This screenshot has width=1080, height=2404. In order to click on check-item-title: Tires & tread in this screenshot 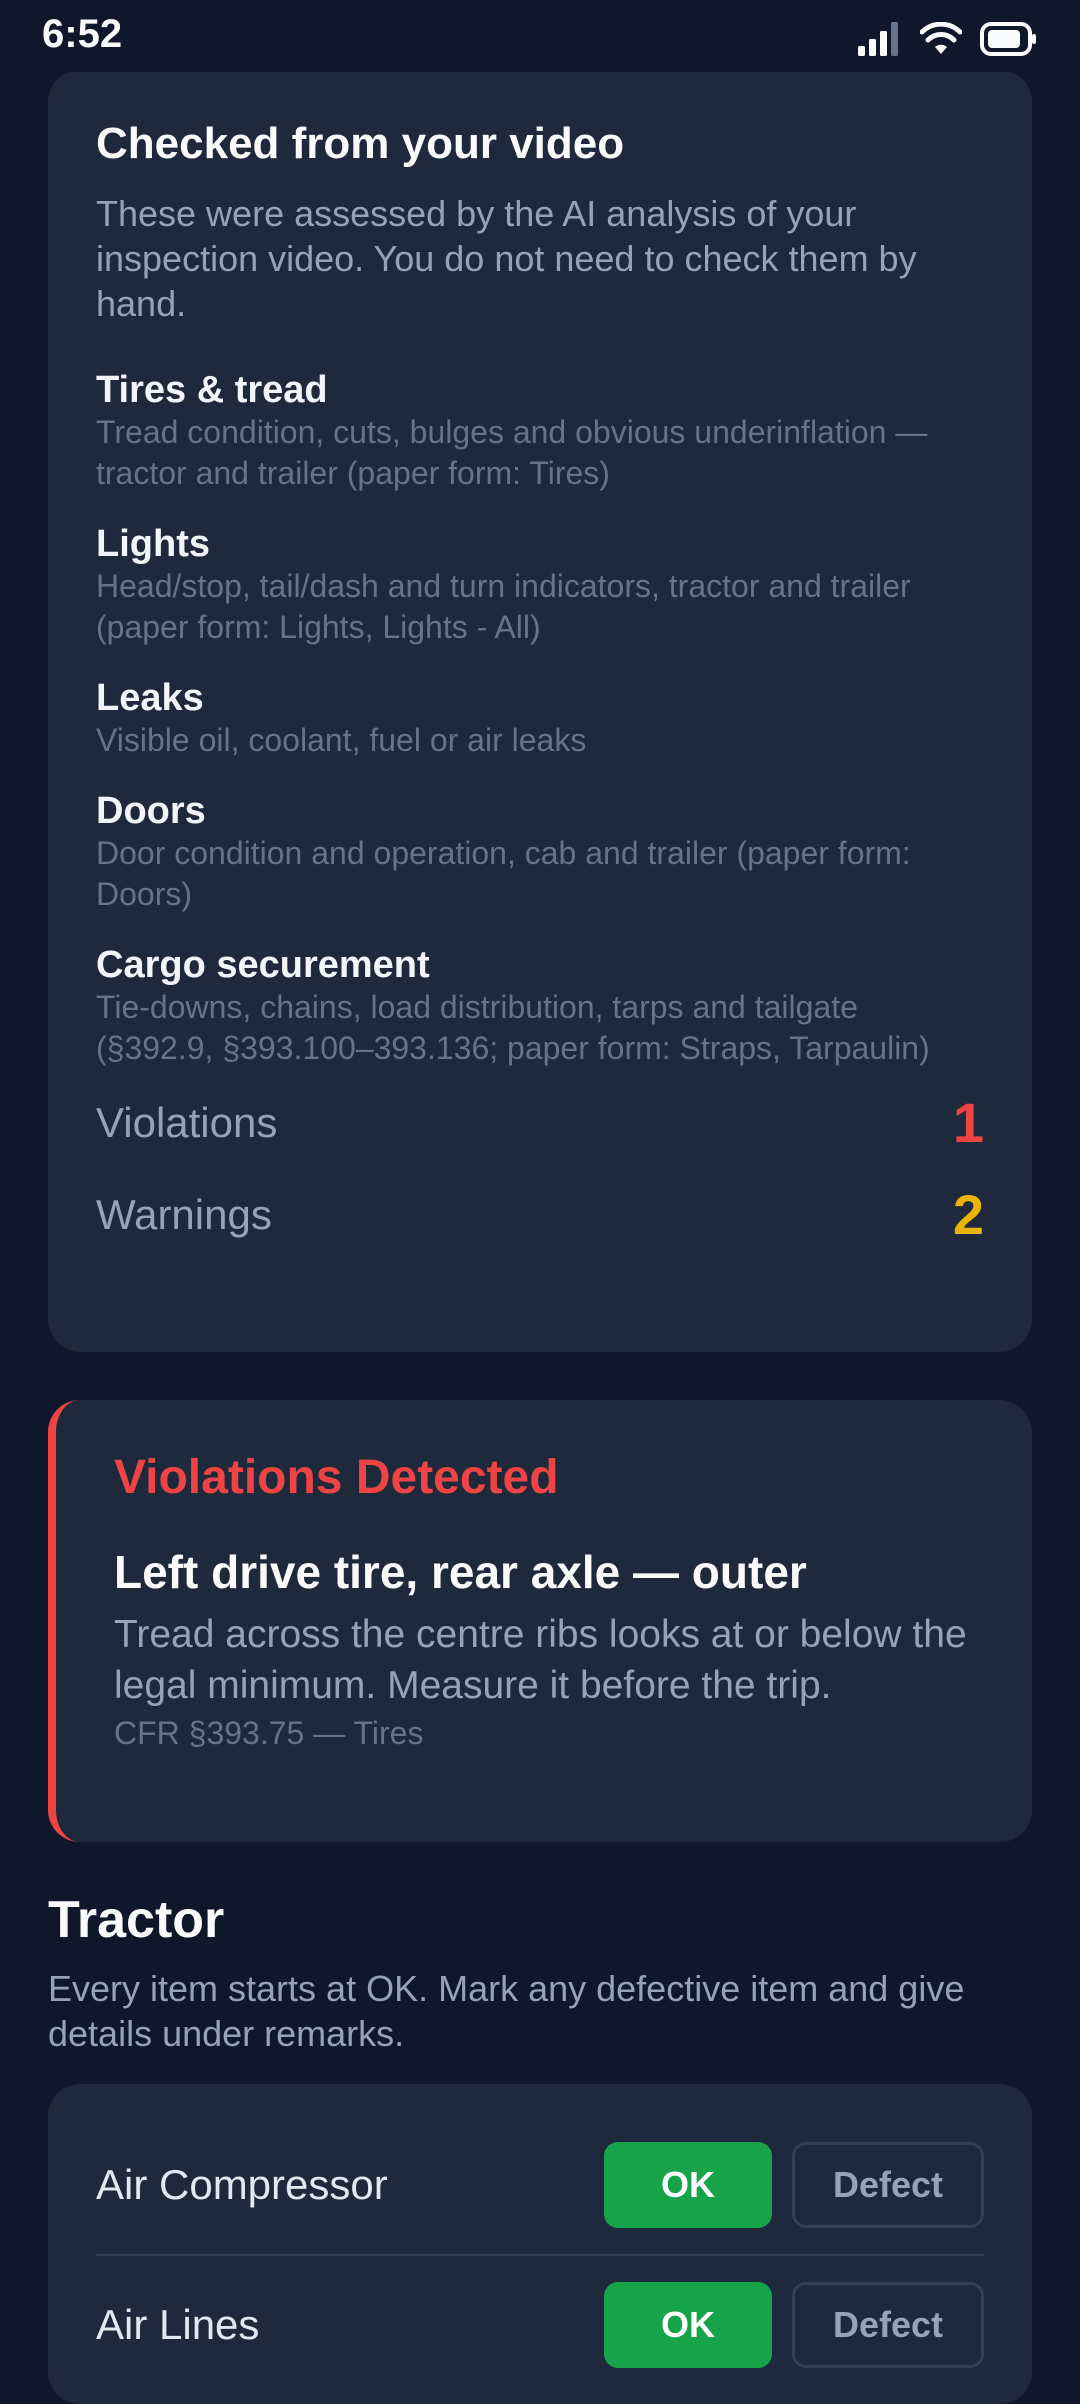, I will do `click(212, 389)`.